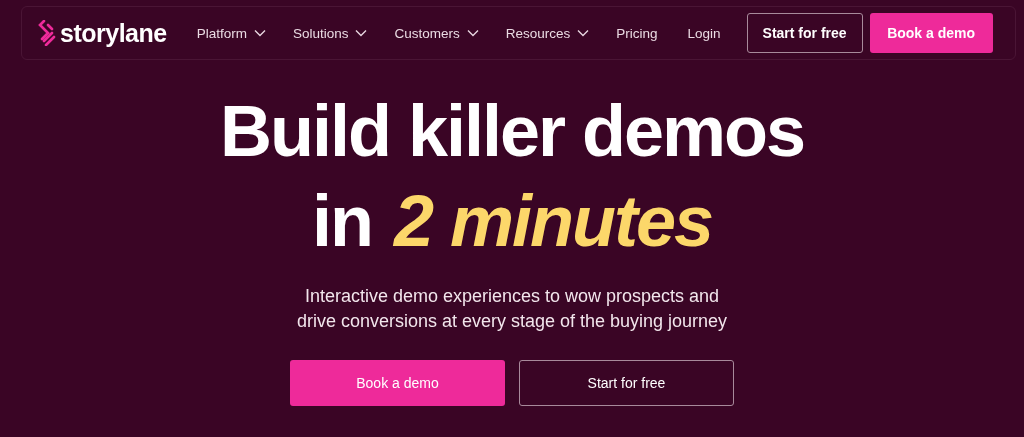 The width and height of the screenshot is (1024, 437). I want to click on nav-link: Resources, so click(547, 33).